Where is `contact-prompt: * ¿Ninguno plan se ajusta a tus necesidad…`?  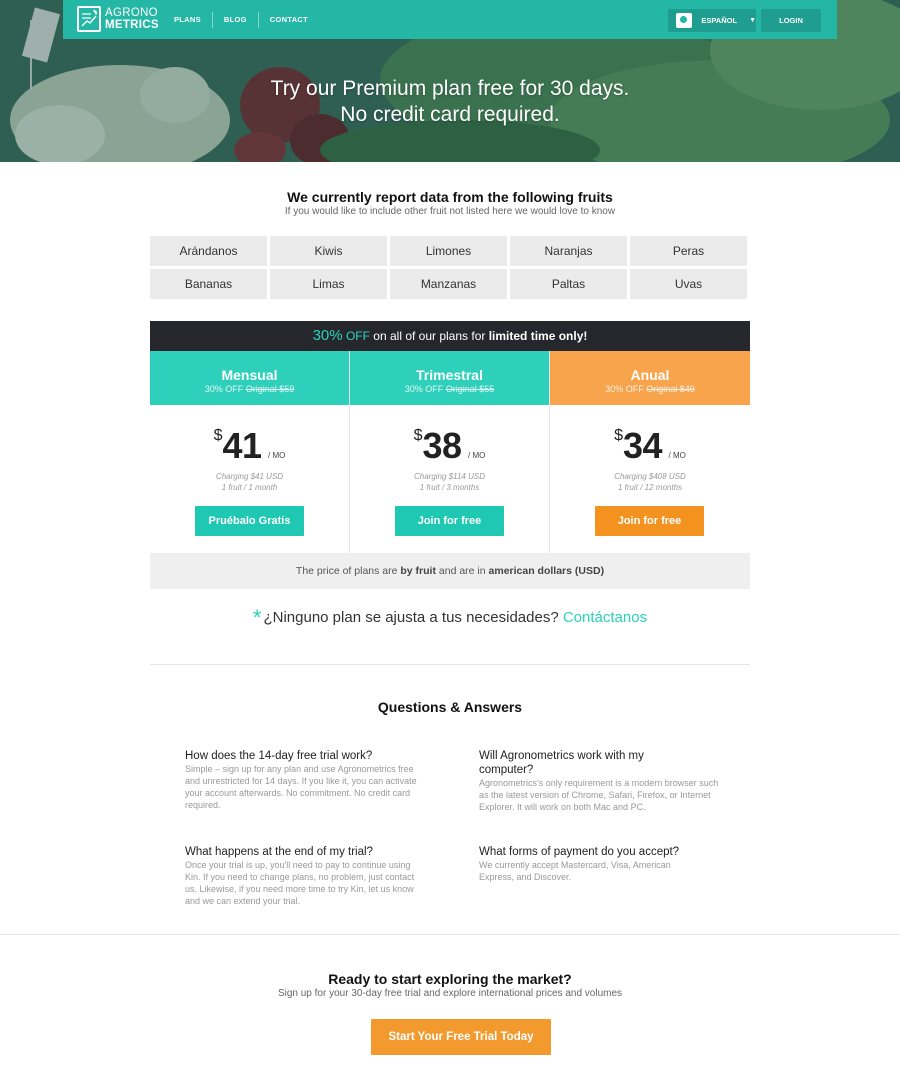 contact-prompt: * ¿Ninguno plan se ajusta a tus necesidad… is located at coordinates (450, 618).